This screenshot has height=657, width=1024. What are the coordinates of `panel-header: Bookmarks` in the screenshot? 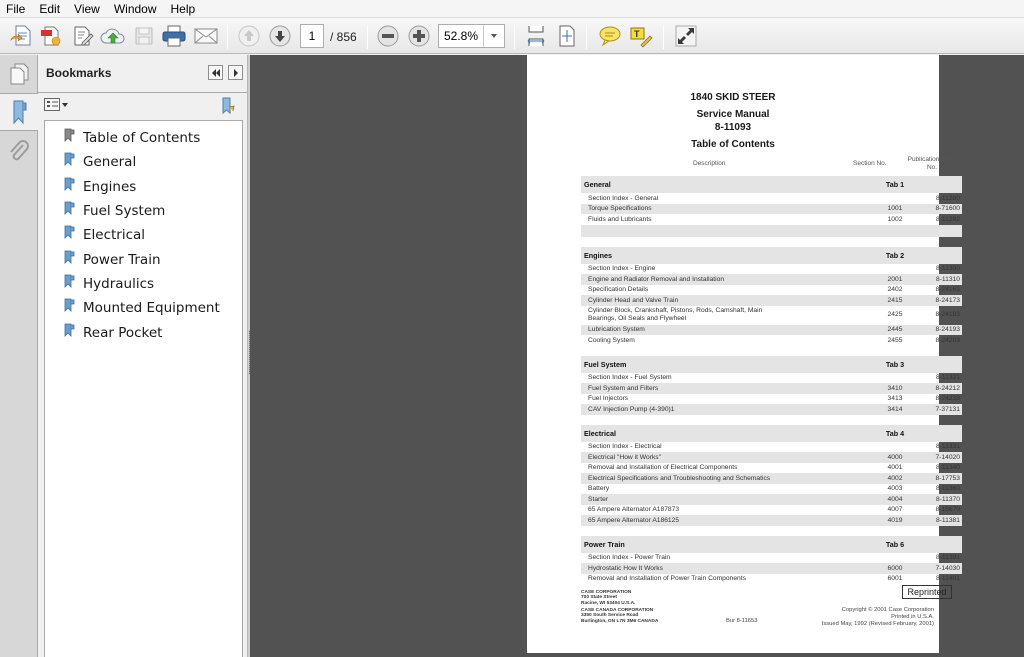 It's located at (142, 74).